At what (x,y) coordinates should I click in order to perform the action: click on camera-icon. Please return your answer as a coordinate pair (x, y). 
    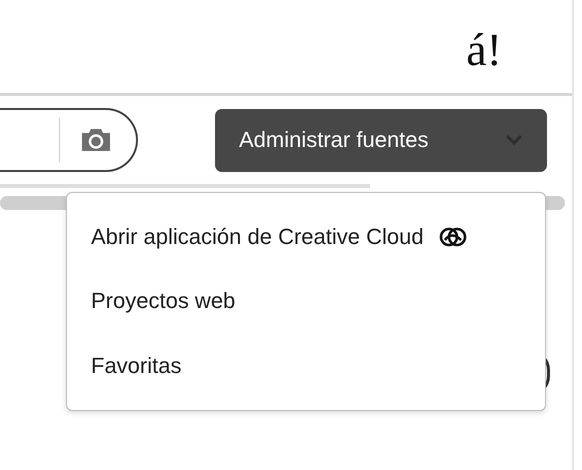
    Looking at the image, I should click on (96, 140).